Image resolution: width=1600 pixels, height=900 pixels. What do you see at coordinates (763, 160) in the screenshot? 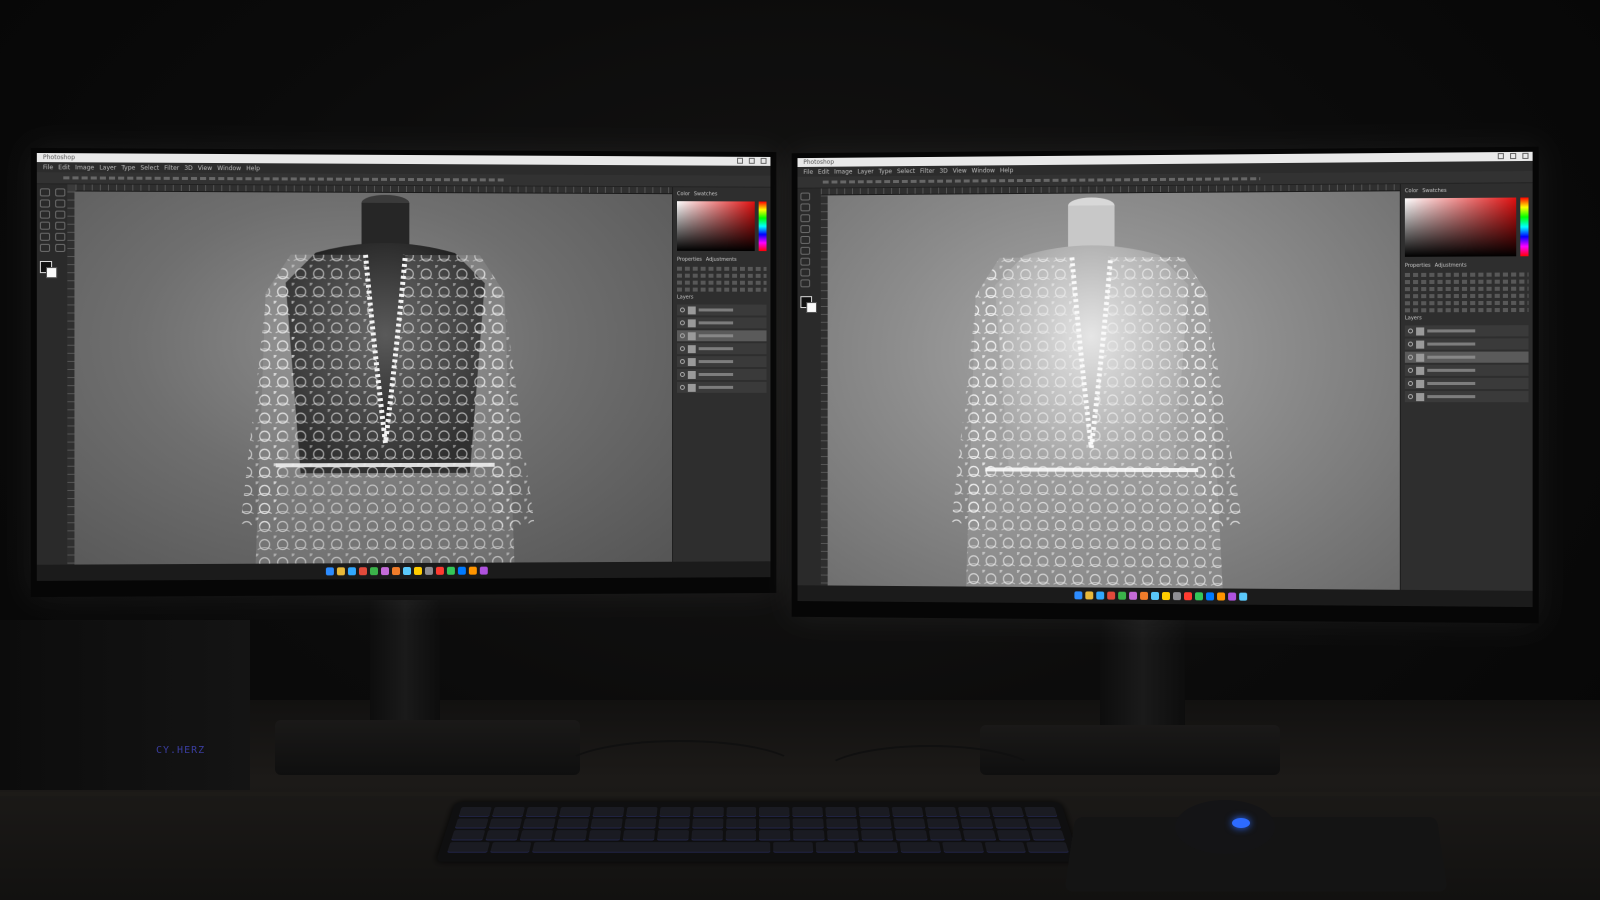
I see `close-icon` at bounding box center [763, 160].